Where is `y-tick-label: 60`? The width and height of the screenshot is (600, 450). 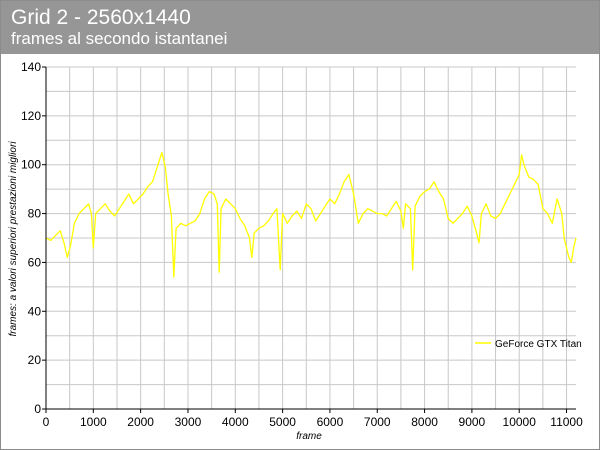 y-tick-label: 60 is located at coordinates (35, 262).